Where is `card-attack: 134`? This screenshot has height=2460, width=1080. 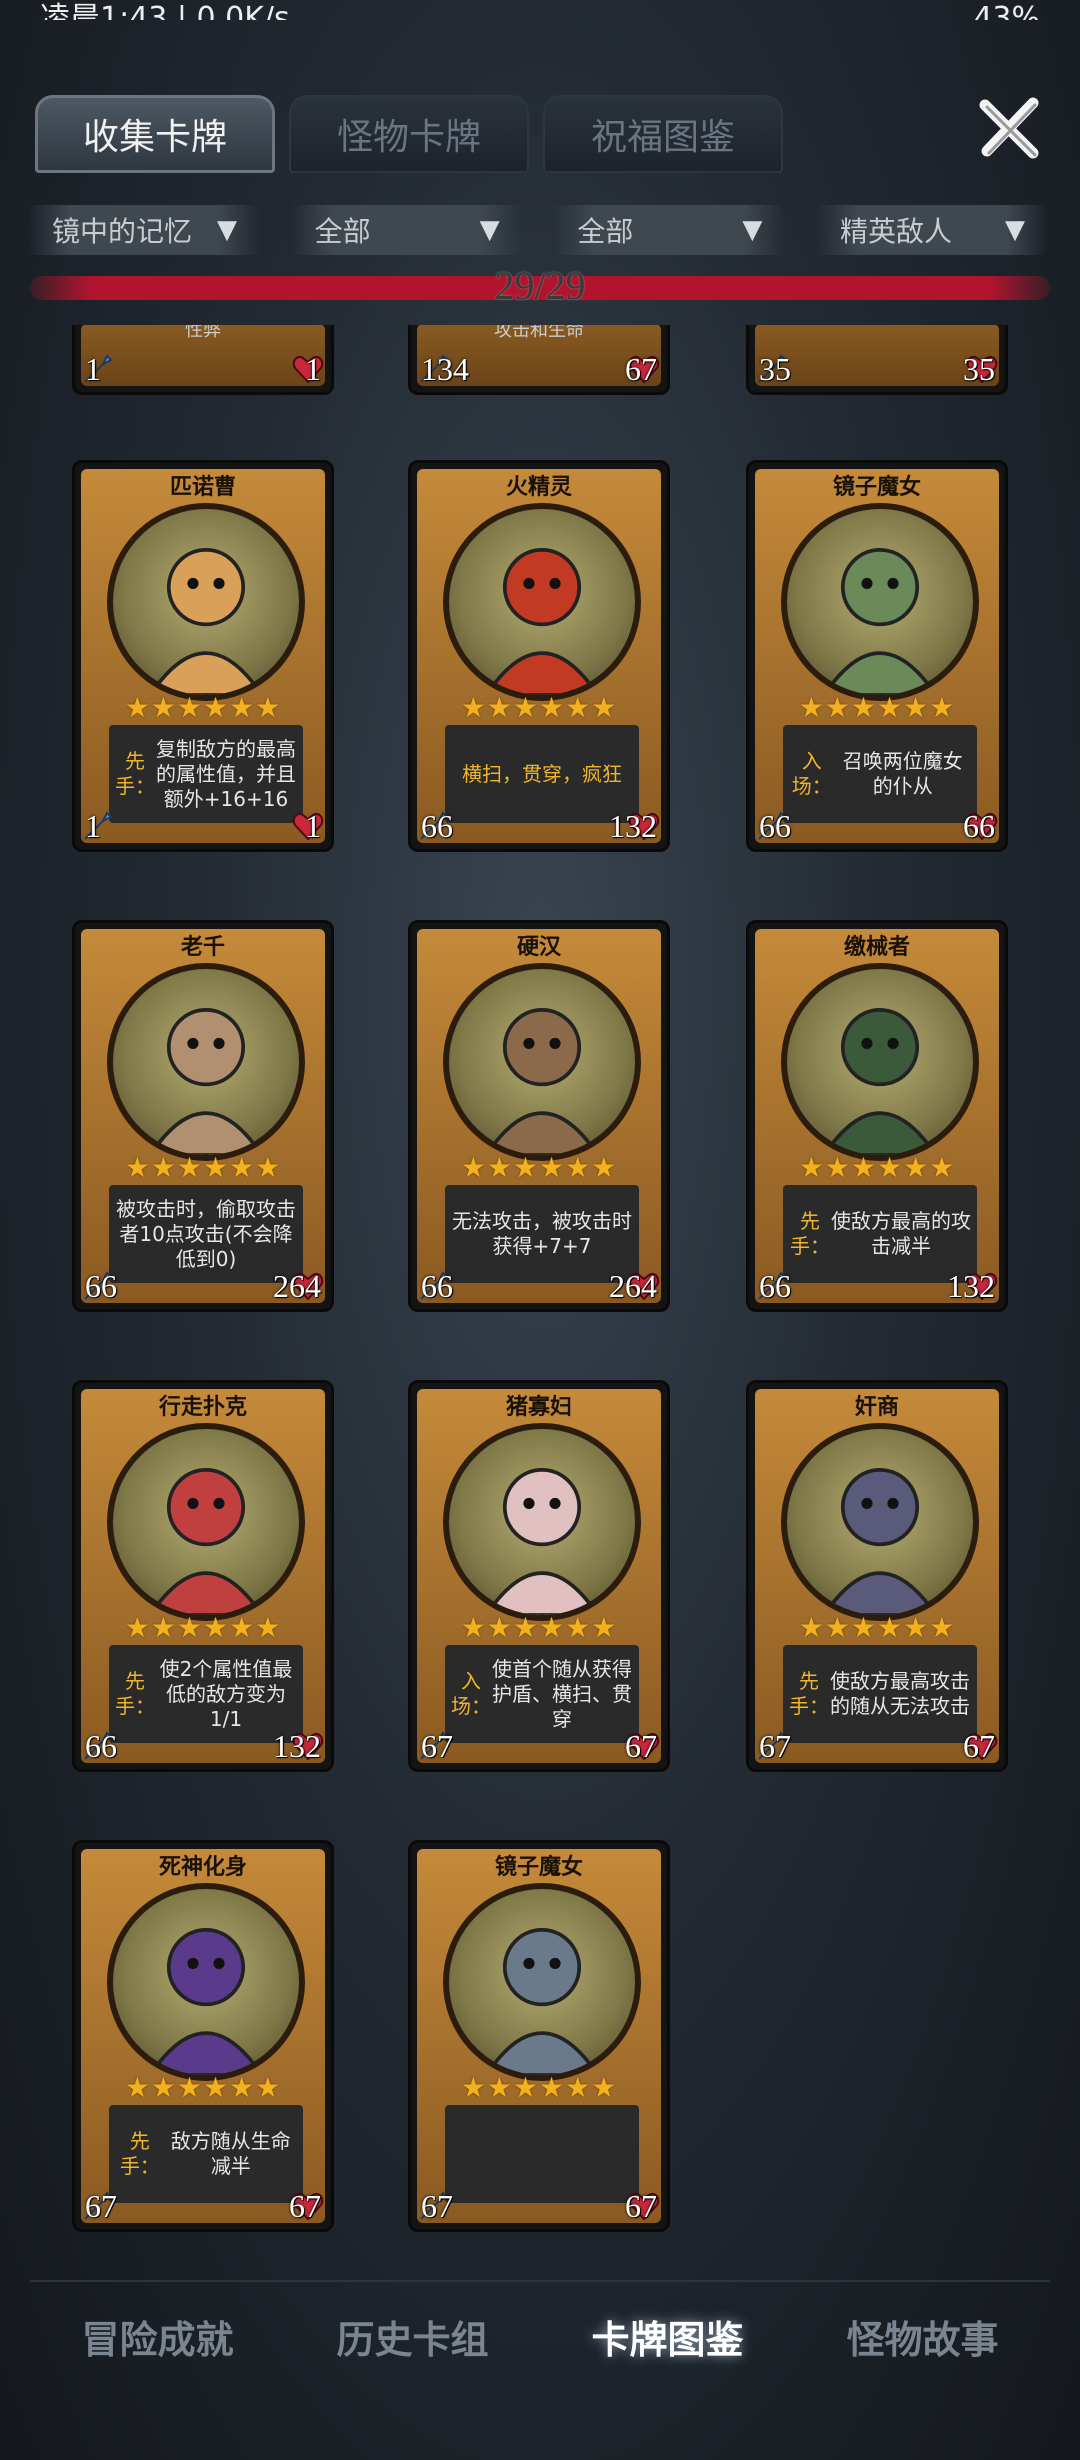 card-attack: 134 is located at coordinates (445, 369).